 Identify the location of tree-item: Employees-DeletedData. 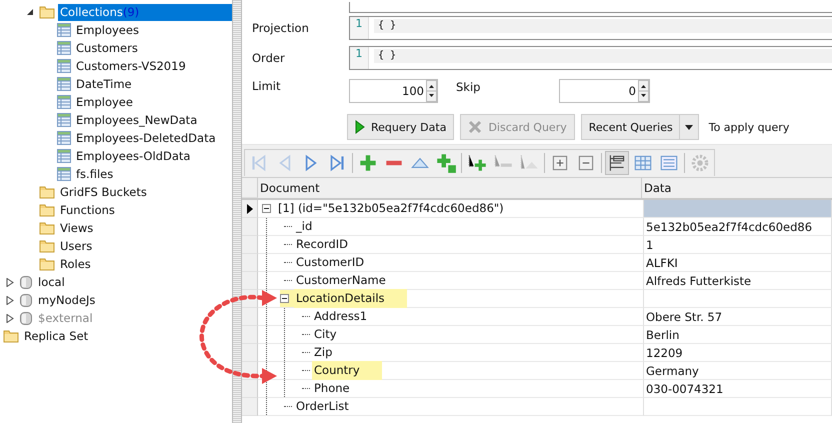
(146, 138).